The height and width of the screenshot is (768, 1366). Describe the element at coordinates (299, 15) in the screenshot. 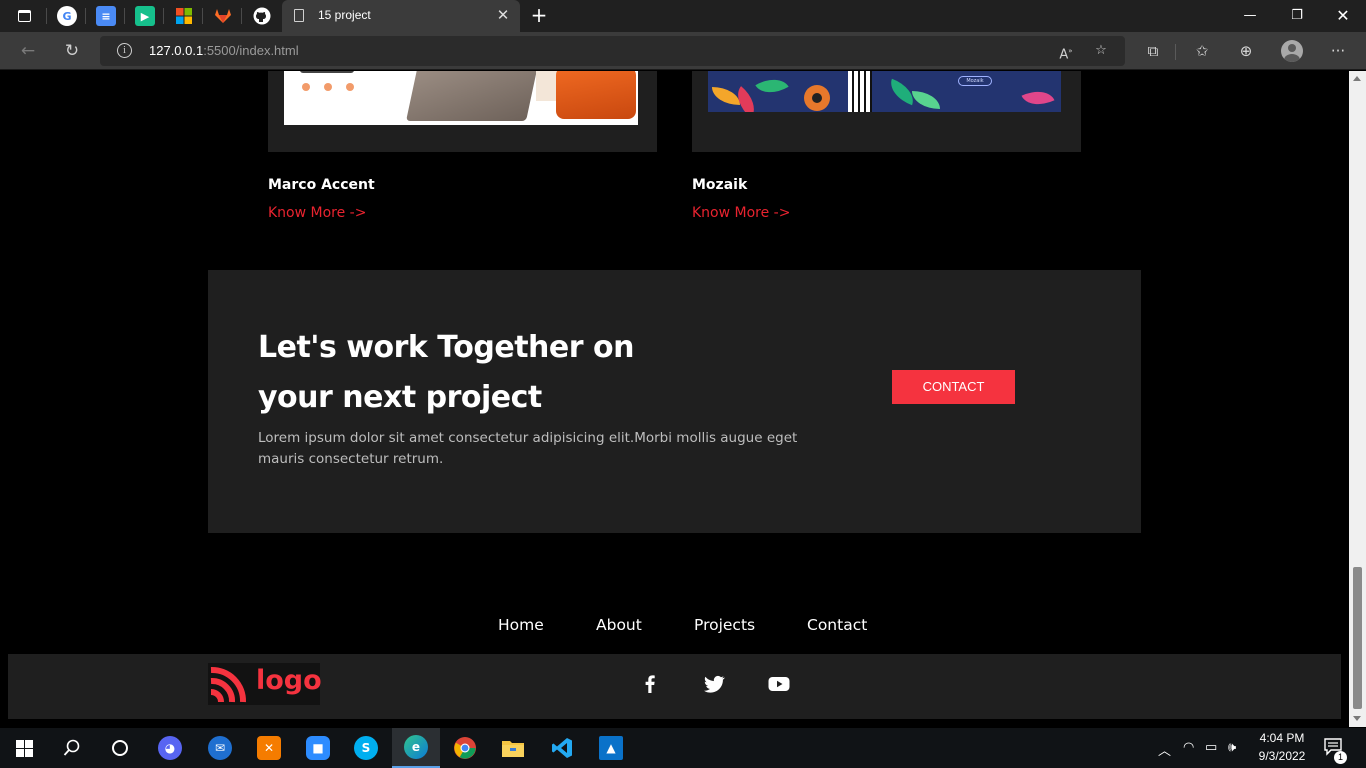

I see `page-icon` at that location.